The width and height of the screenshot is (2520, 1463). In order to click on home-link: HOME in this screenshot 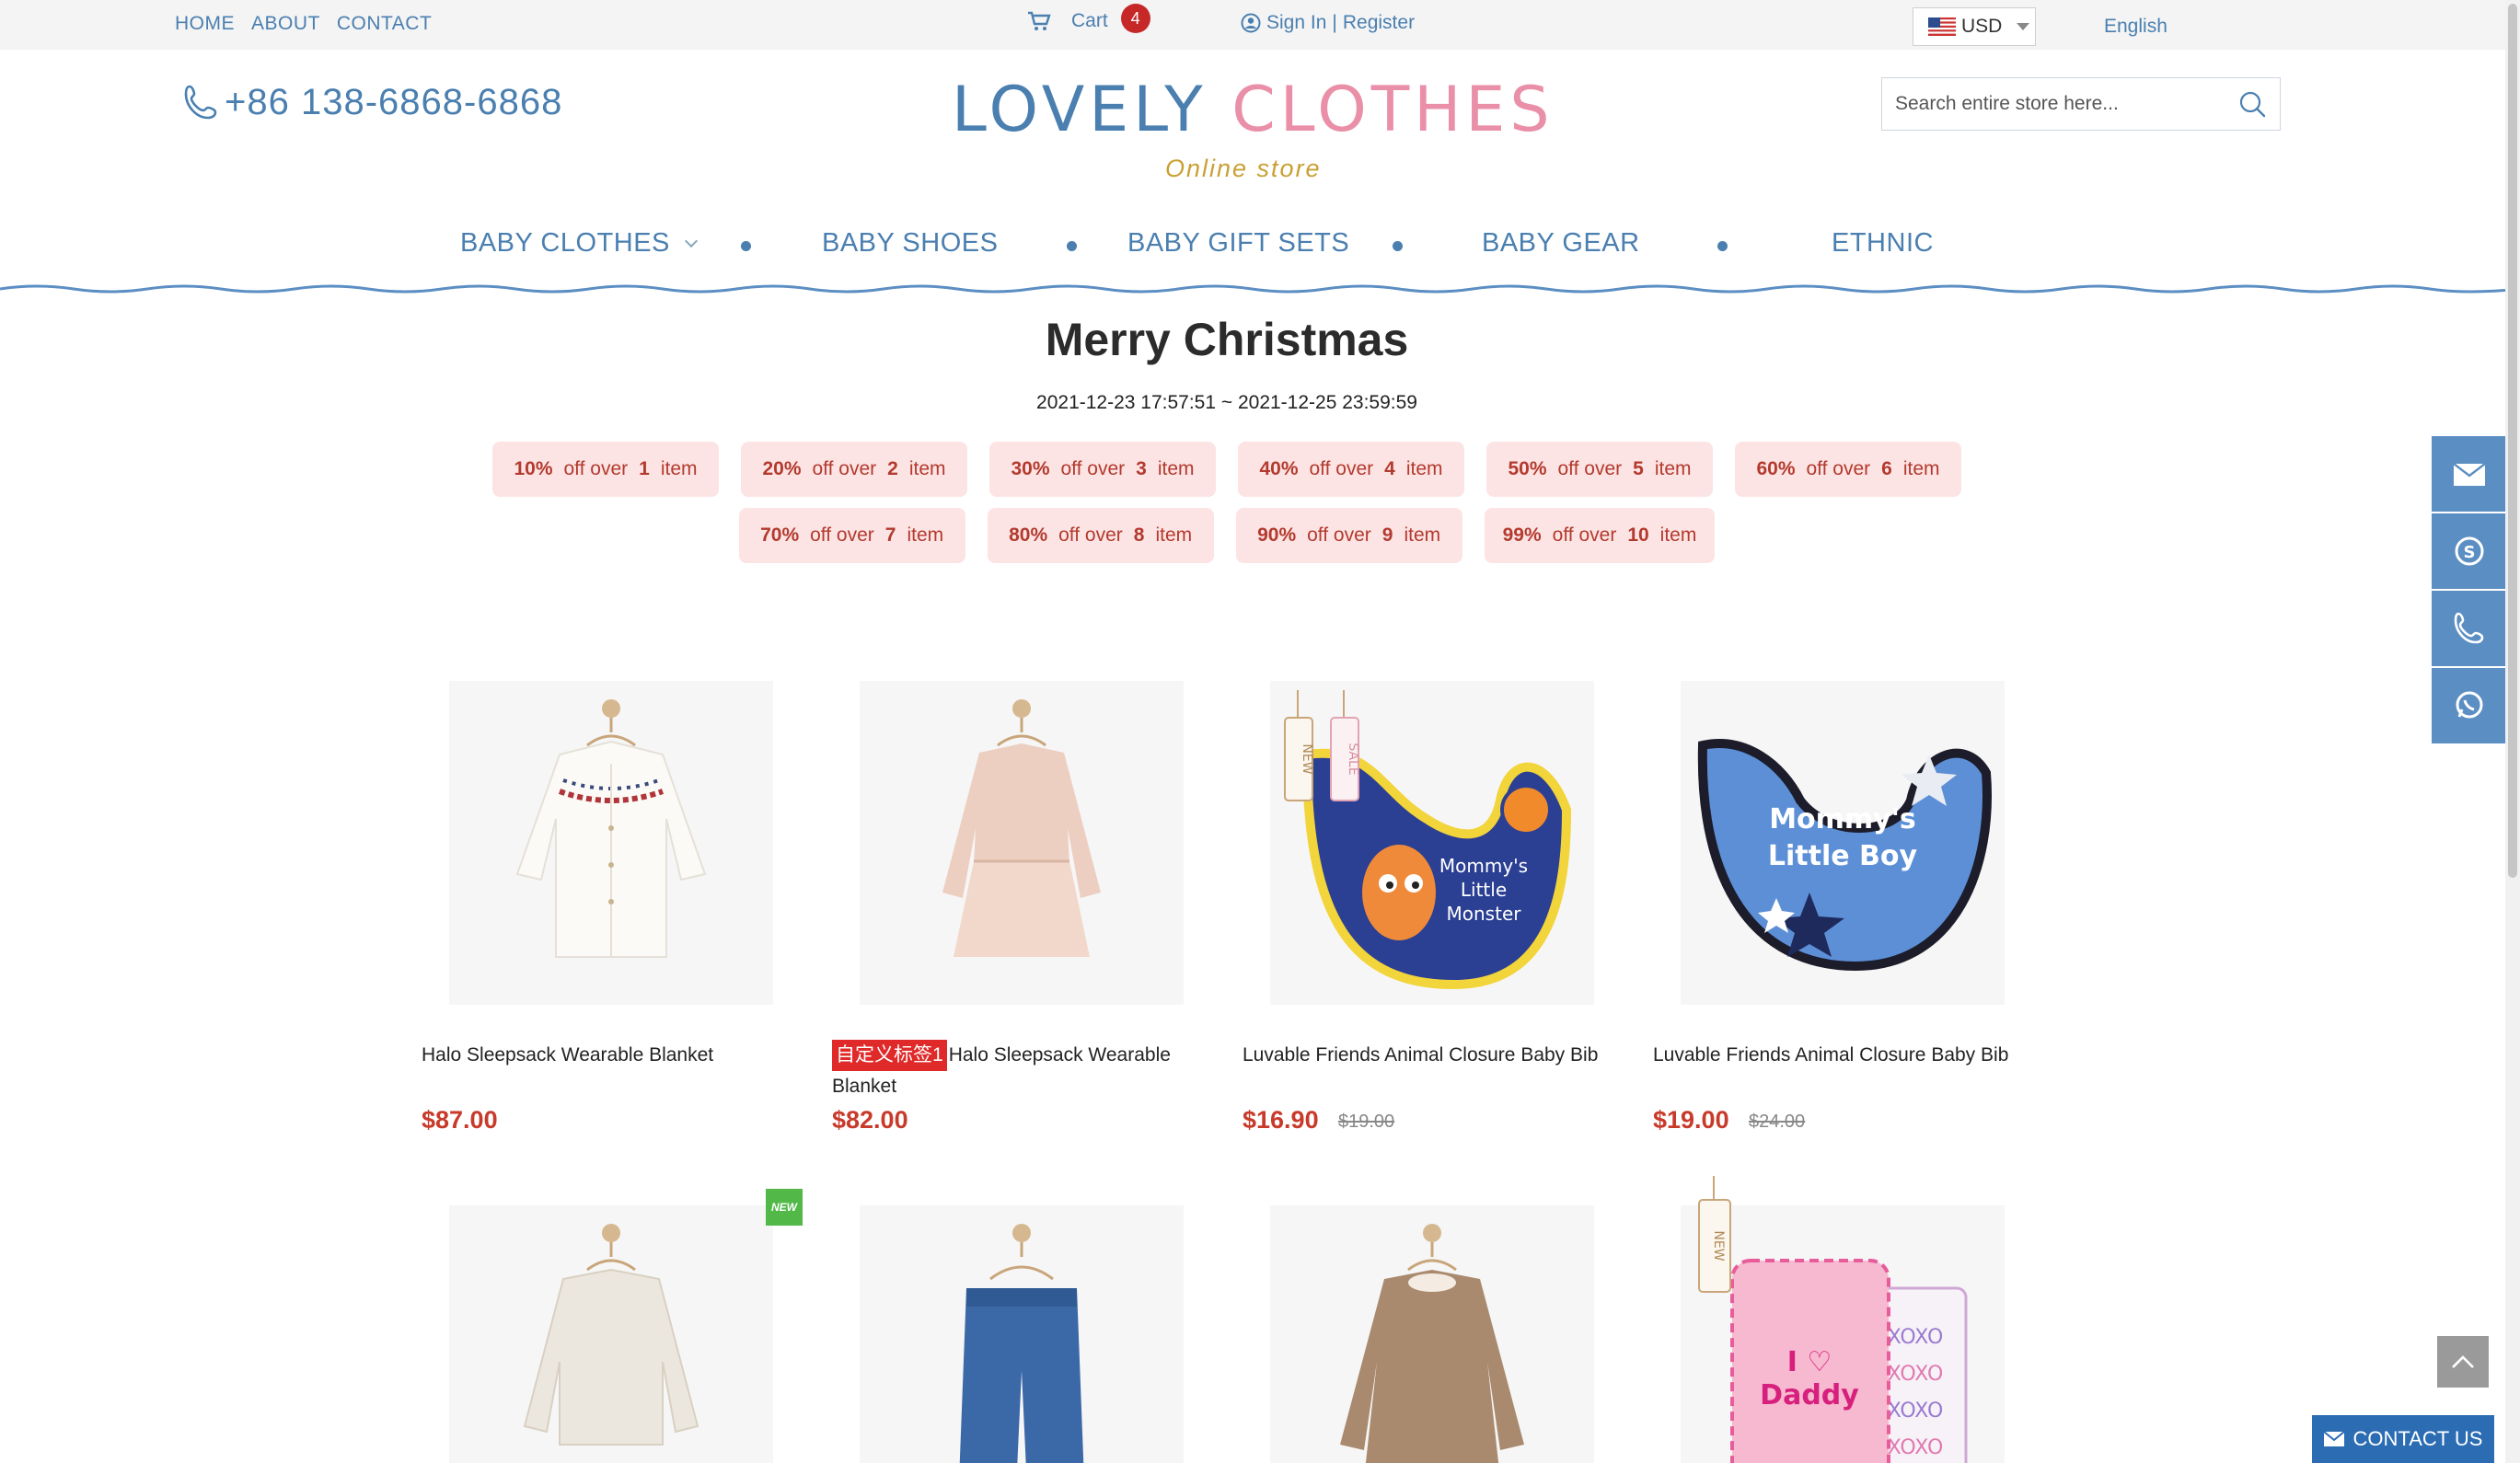, I will do `click(205, 24)`.